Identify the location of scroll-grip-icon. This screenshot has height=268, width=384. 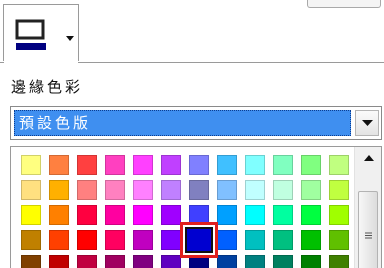
(368, 235).